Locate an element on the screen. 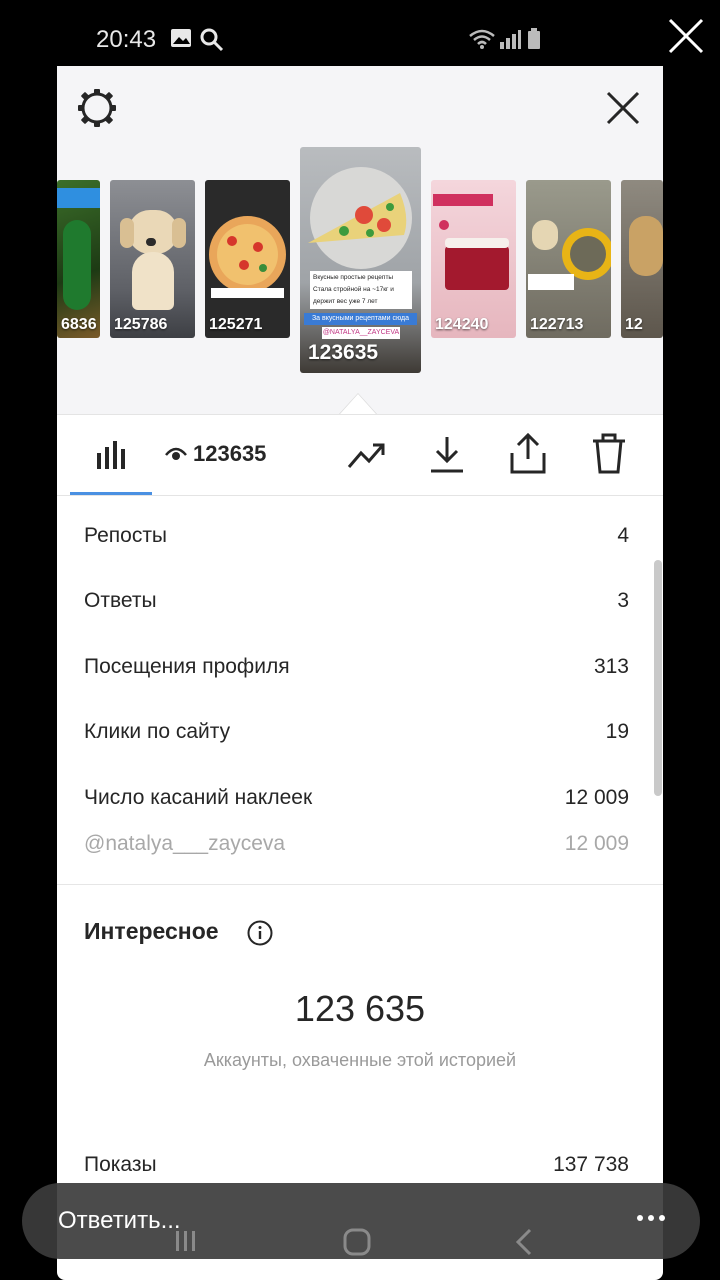 Image resolution: width=720 pixels, height=1280 pixels. delete-icon is located at coordinates (609, 454).